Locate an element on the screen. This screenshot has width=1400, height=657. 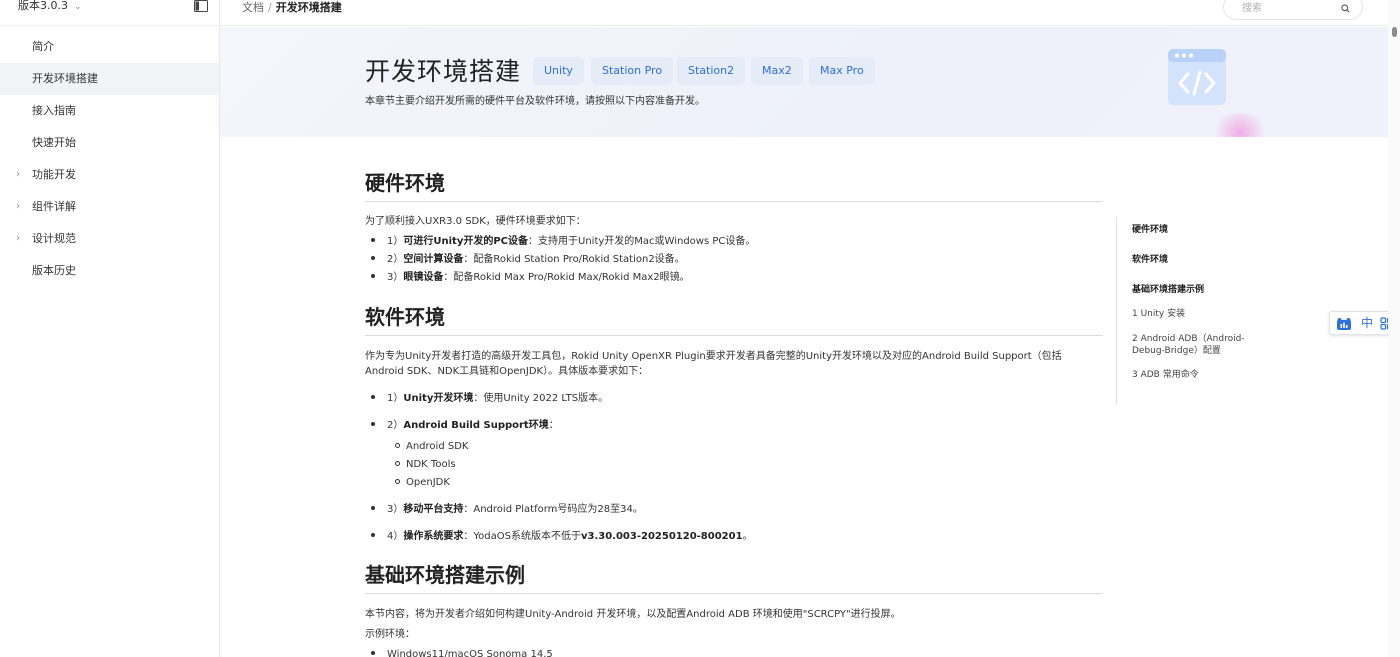
top-bar: 文档 / 开发环境搭建 is located at coordinates (804, 13).